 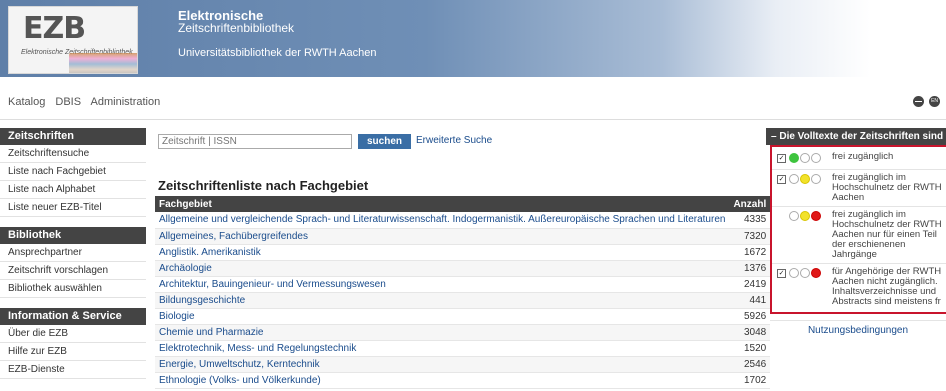 What do you see at coordinates (442, 300) in the screenshot?
I see `subject-link: Bildungsgeschichte` at bounding box center [442, 300].